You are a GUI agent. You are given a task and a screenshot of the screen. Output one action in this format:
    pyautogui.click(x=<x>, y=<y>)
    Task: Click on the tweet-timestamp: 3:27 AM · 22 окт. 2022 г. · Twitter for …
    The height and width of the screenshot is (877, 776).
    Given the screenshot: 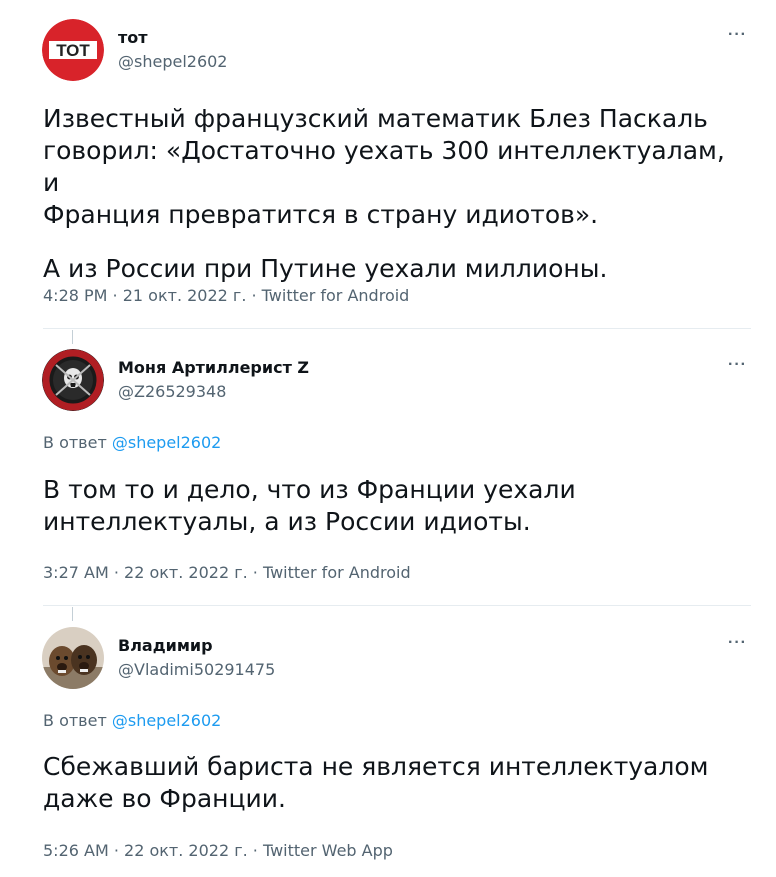 What is the action you would take?
    pyautogui.click(x=227, y=572)
    